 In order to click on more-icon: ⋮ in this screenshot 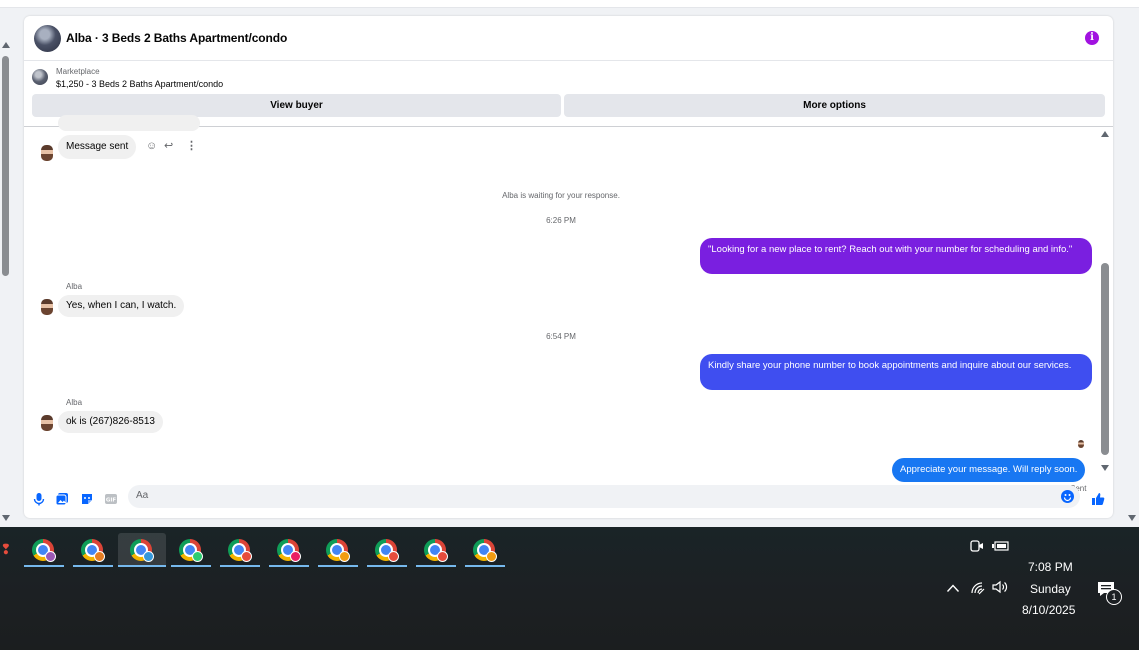, I will do `click(191, 145)`.